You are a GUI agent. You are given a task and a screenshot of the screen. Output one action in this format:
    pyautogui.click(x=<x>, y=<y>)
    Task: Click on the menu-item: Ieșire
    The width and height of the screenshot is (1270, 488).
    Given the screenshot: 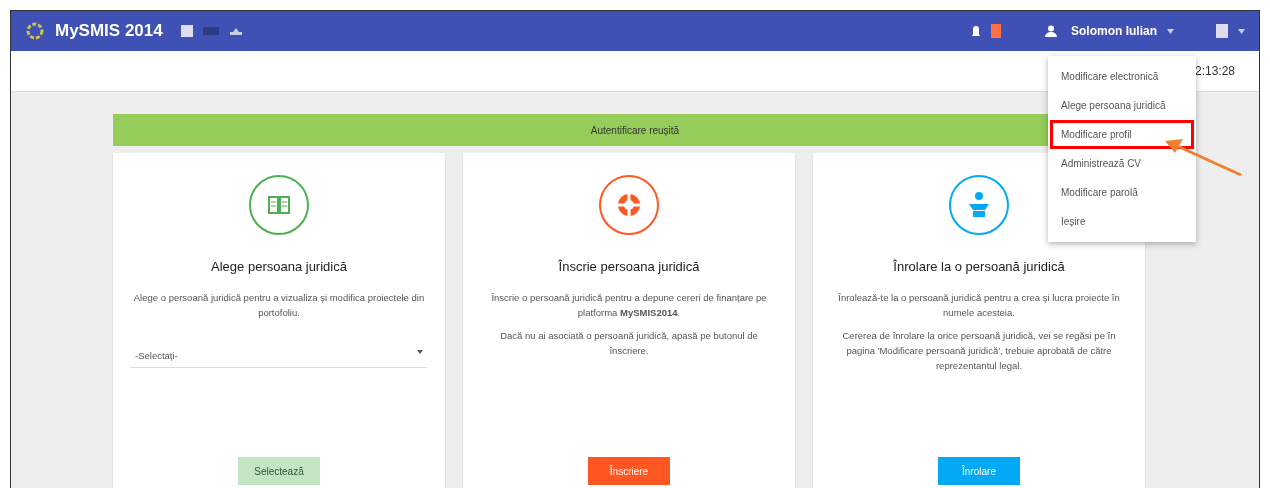 What is the action you would take?
    pyautogui.click(x=1122, y=221)
    